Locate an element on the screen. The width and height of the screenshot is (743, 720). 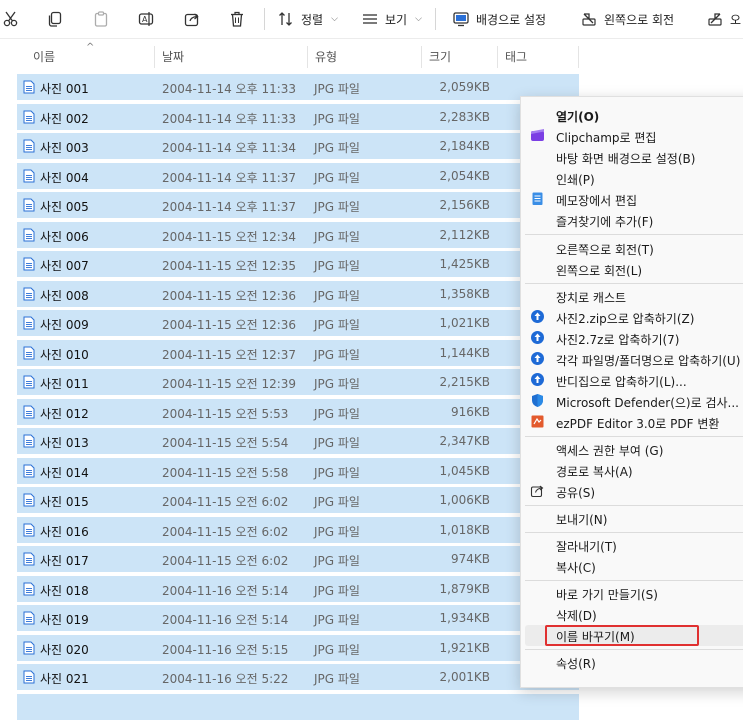
file-date: 2004-11-15 오전 5:53 is located at coordinates (225, 414).